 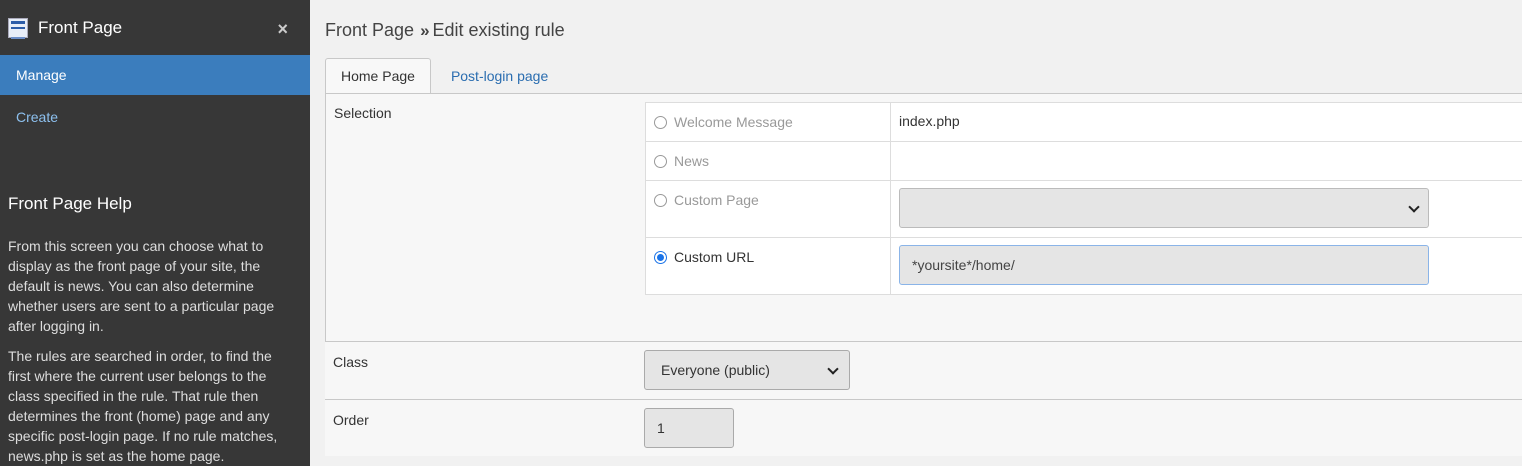 What do you see at coordinates (155, 117) in the screenshot?
I see `sidebar-item-create: Create` at bounding box center [155, 117].